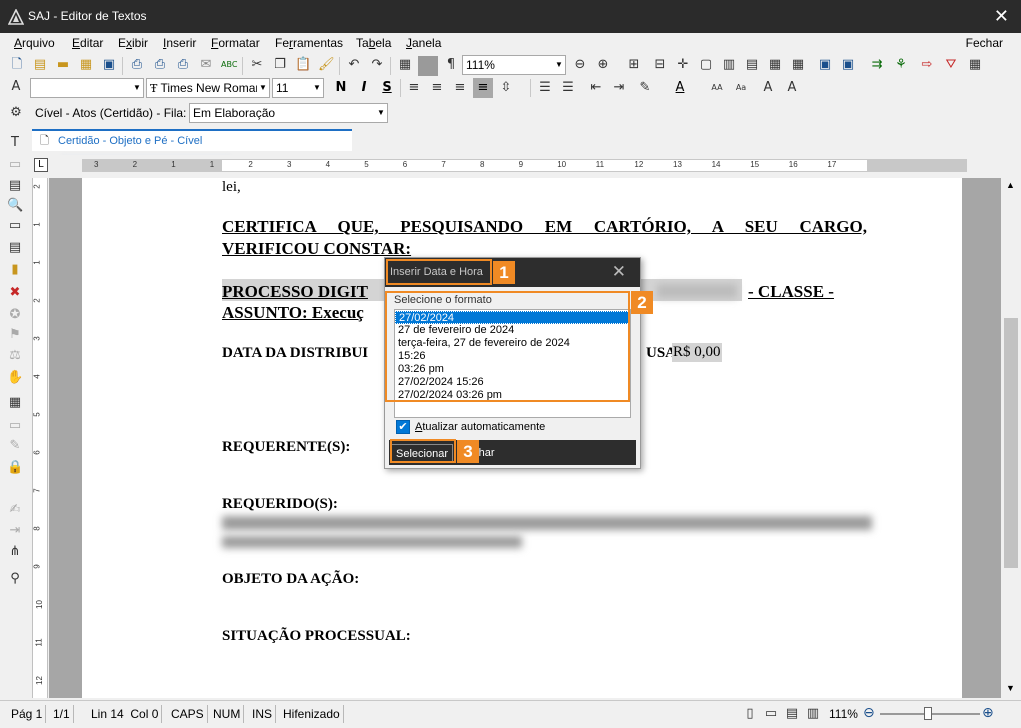 This screenshot has height=728, width=1021. Describe the element at coordinates (428, 66) in the screenshot. I see `frame-icon` at that location.